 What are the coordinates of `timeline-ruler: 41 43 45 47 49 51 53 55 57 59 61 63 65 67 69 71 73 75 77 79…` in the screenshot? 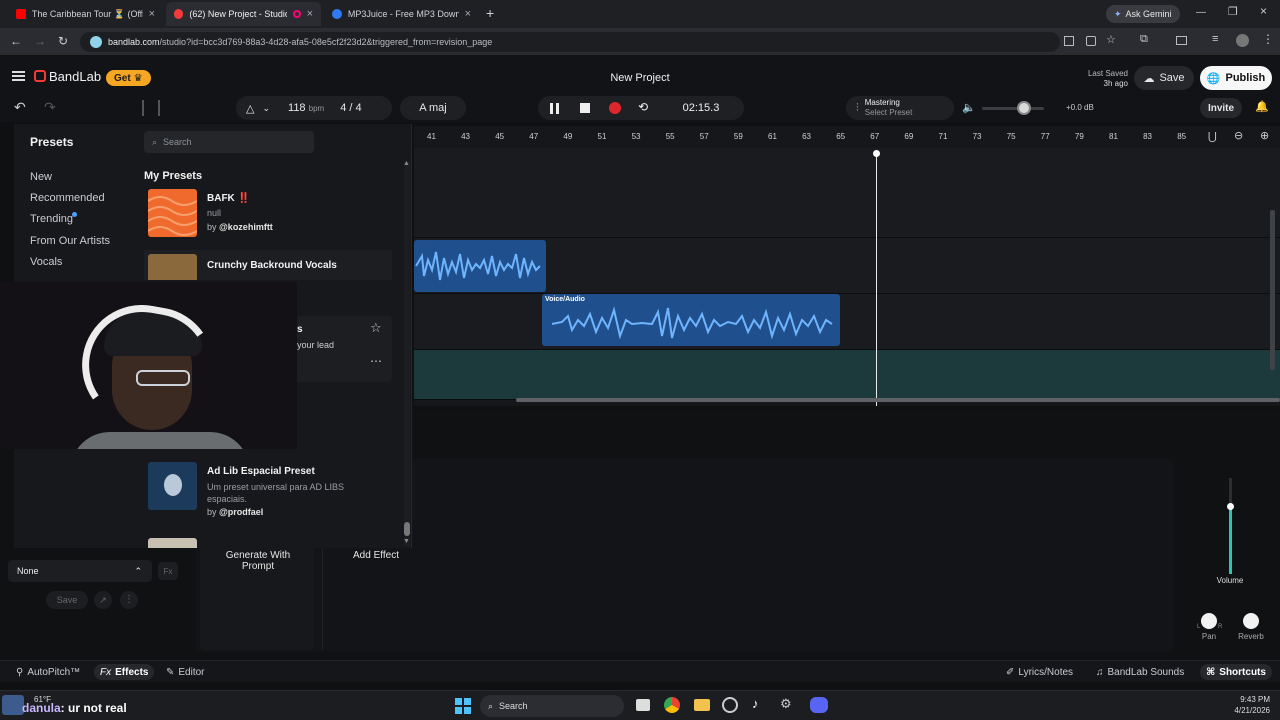 It's located at (847, 137).